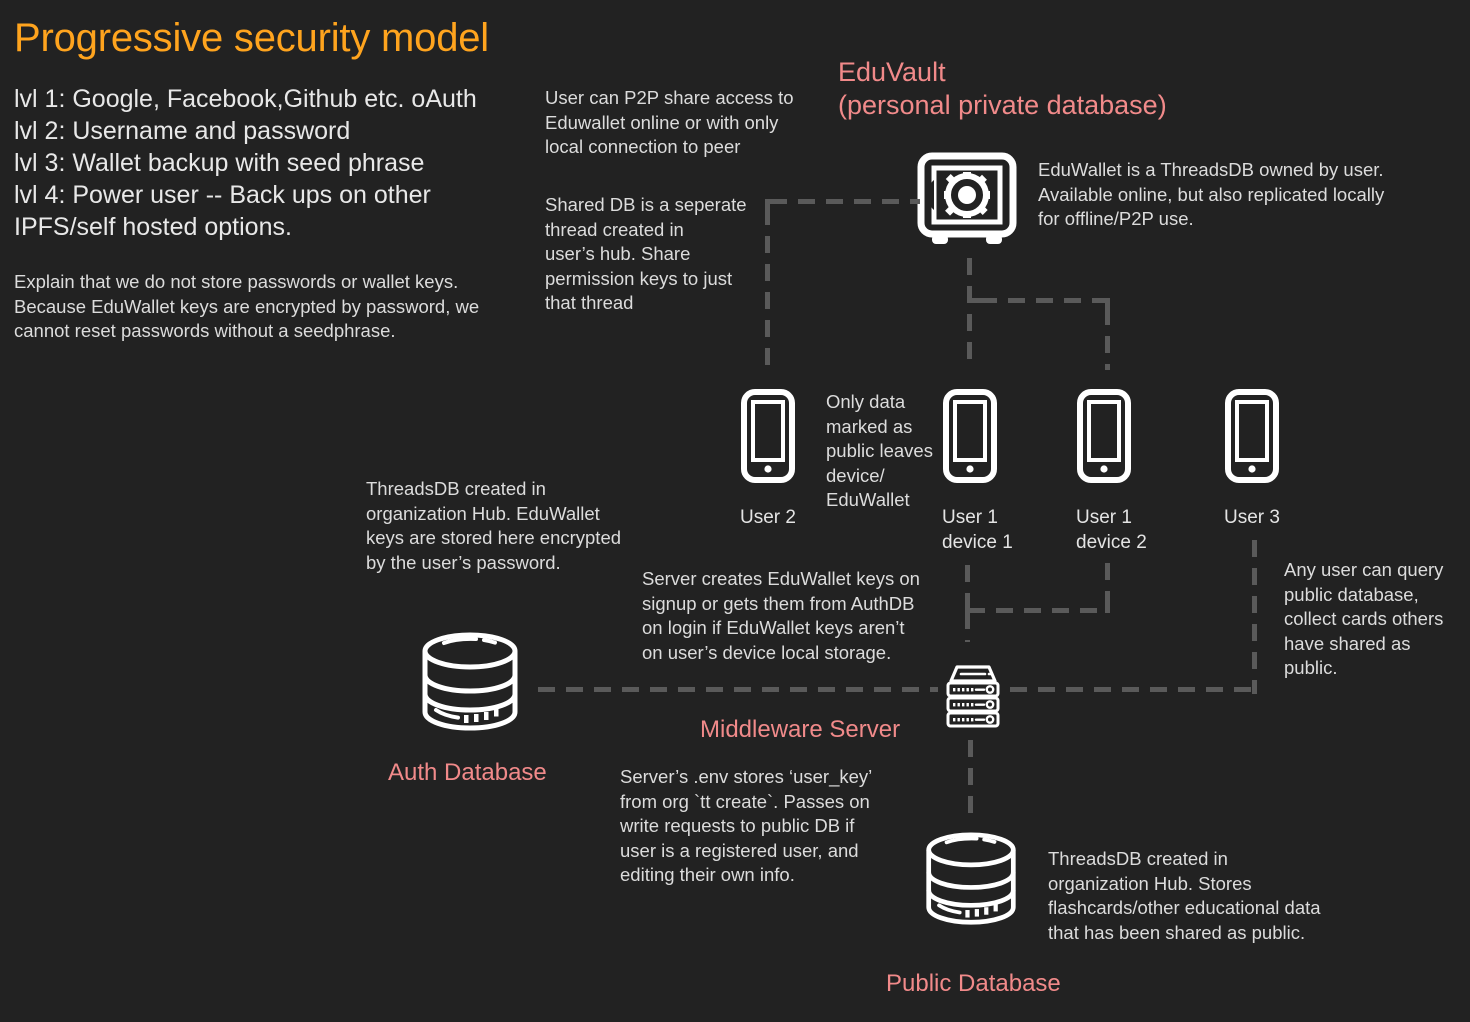 The image size is (1470, 1022). I want to click on connector-device2-down, so click(1107, 584).